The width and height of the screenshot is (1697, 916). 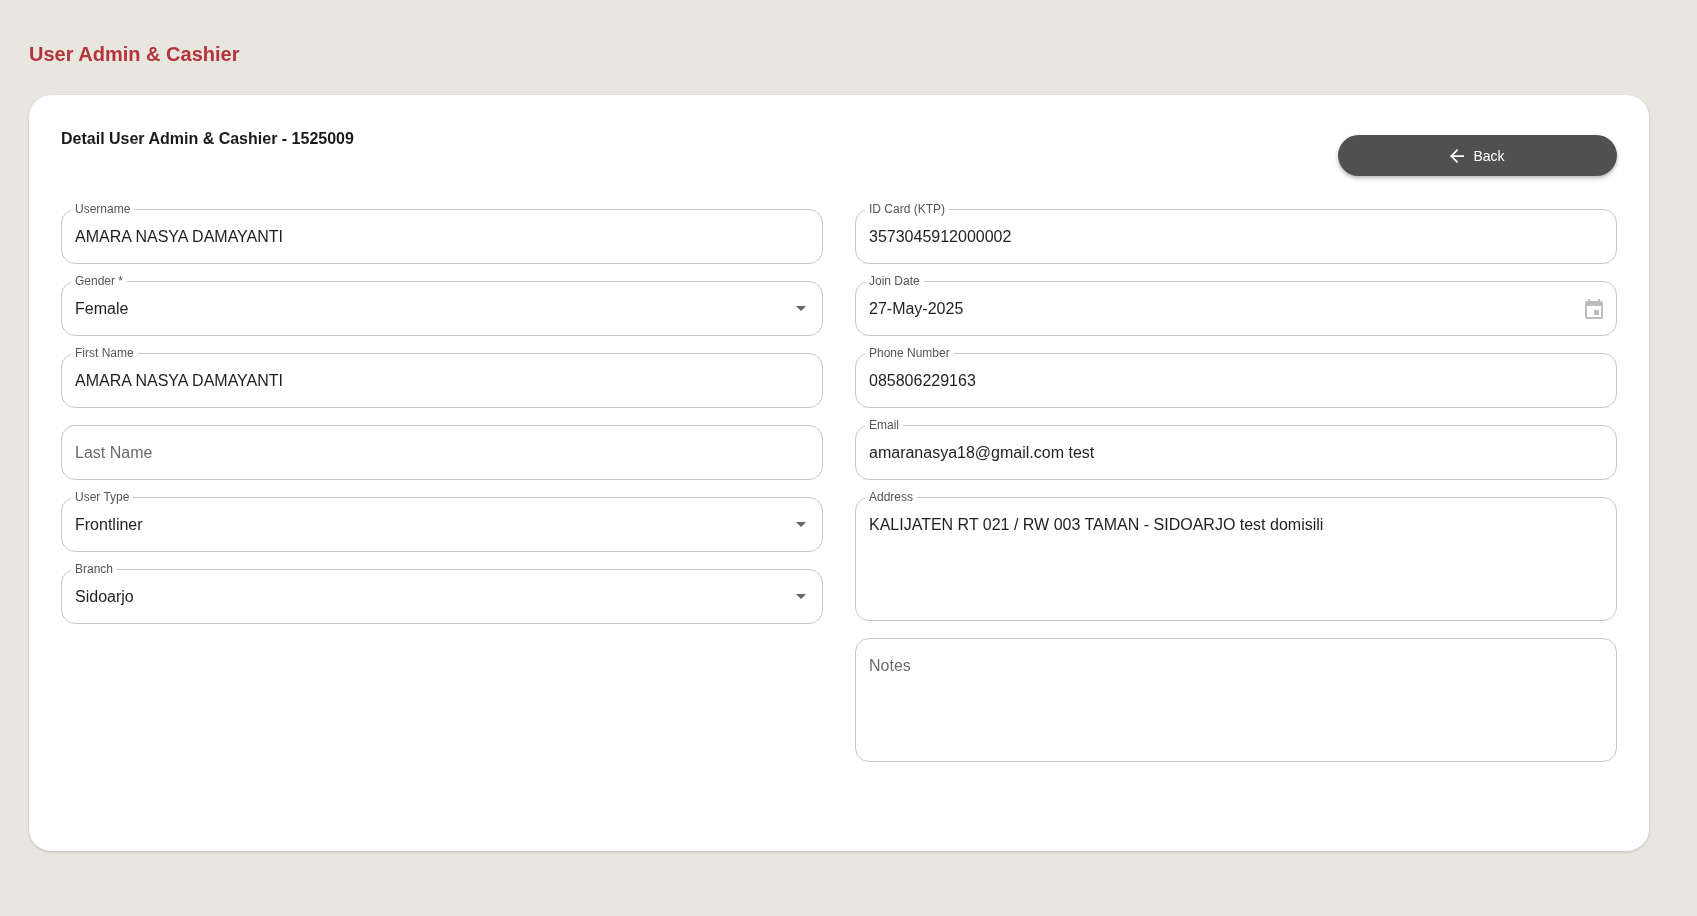 I want to click on field-label: Username, so click(x=103, y=209).